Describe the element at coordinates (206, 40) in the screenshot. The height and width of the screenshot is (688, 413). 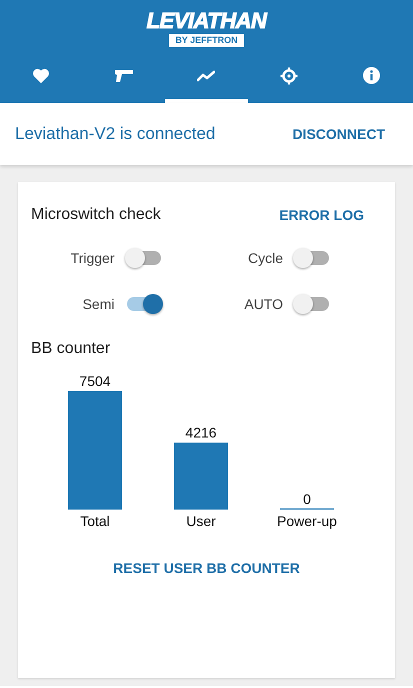
I see `logo-subtitle: BY JEFFTRON` at that location.